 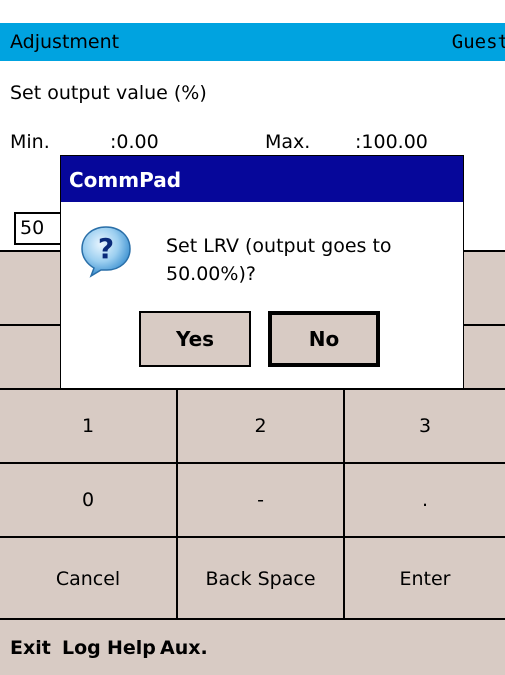 I want to click on key-2-button: 2, so click(x=261, y=427).